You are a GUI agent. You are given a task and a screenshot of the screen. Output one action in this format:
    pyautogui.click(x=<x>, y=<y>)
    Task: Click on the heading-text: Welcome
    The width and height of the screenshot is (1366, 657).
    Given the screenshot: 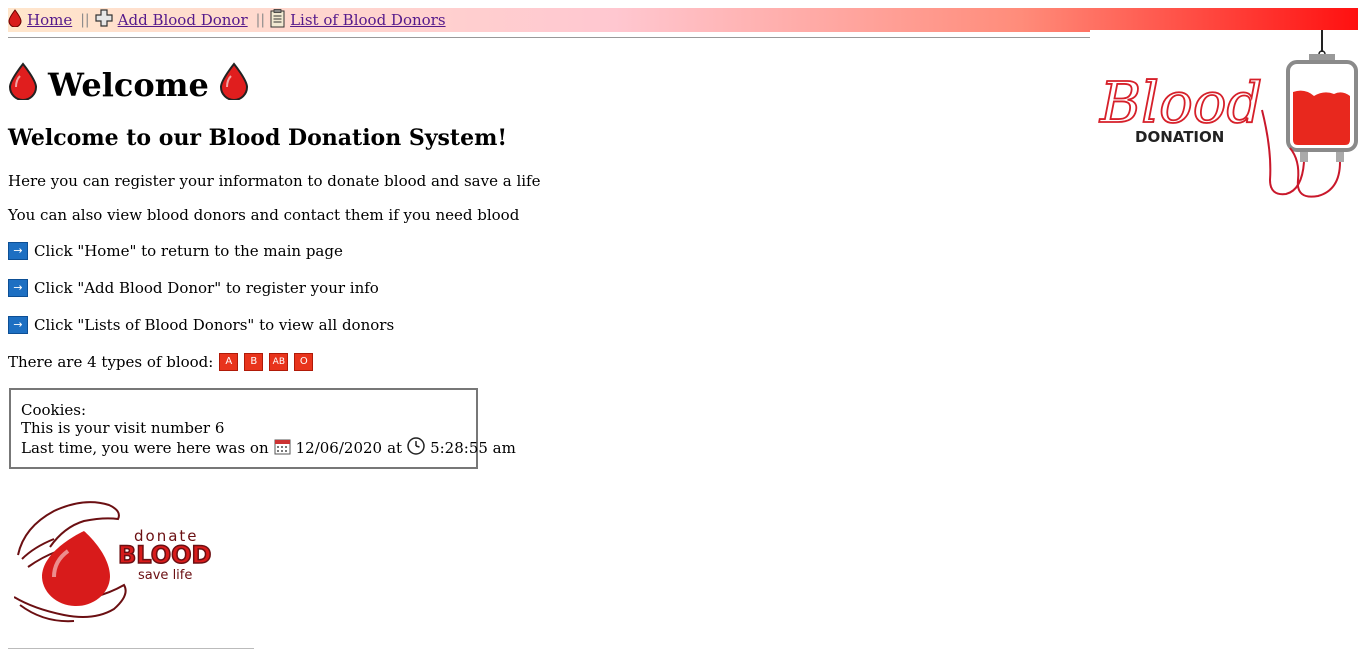 What is the action you would take?
    pyautogui.click(x=128, y=85)
    